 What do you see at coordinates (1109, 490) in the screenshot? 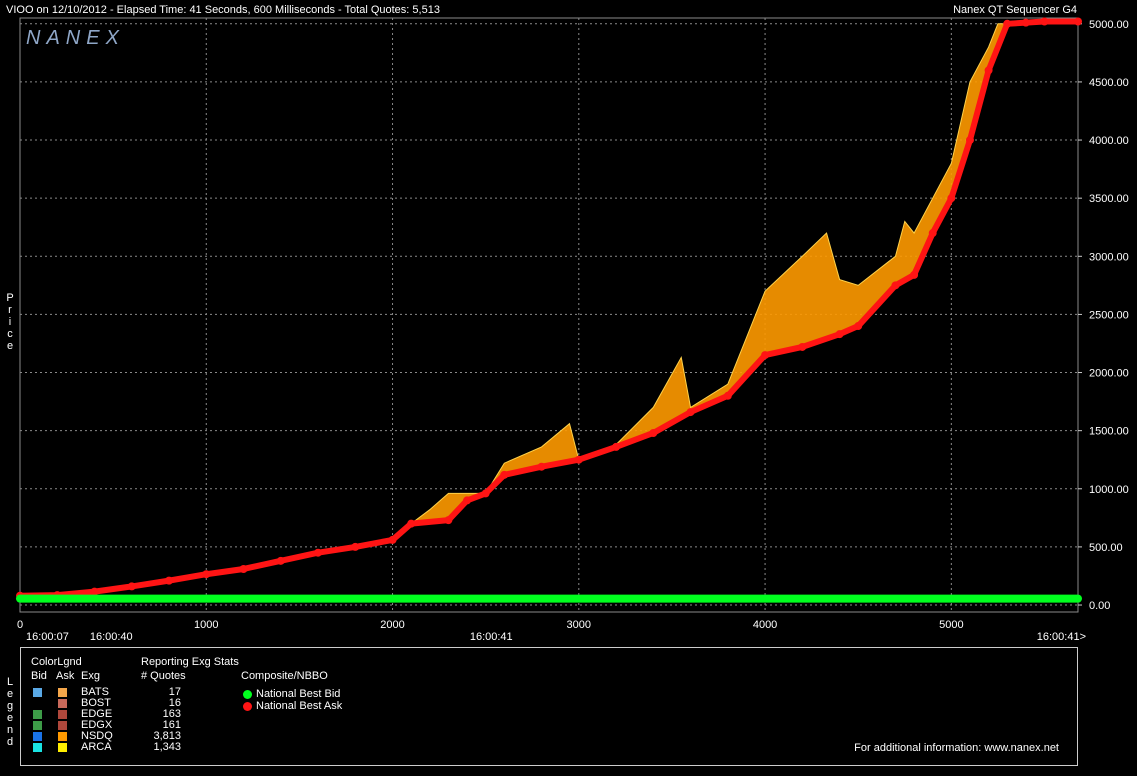
I see `y-tick-label: 1000.00` at bounding box center [1109, 490].